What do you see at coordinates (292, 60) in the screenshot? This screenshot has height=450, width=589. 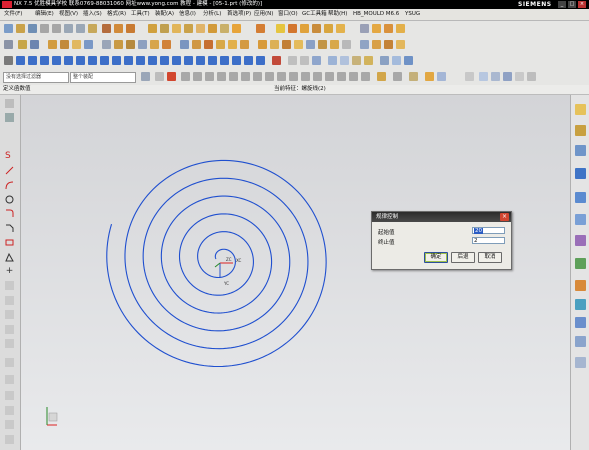 I see `orient-view-icon` at bounding box center [292, 60].